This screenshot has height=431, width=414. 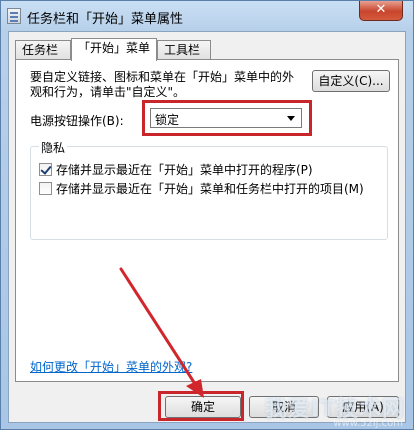 I want to click on taskbar-properties-icon, so click(x=14, y=16).